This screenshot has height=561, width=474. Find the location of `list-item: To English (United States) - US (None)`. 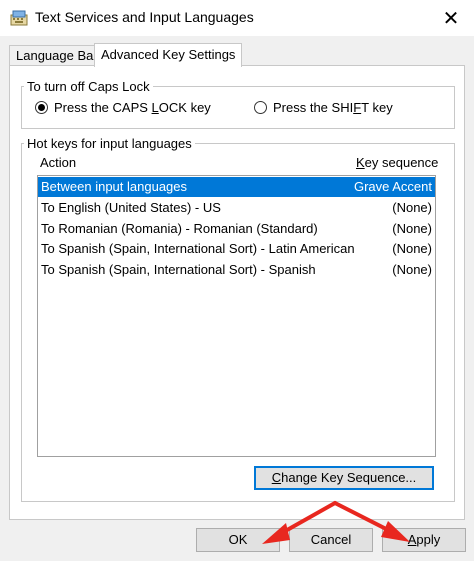

list-item: To English (United States) - US (None) is located at coordinates (236, 208).